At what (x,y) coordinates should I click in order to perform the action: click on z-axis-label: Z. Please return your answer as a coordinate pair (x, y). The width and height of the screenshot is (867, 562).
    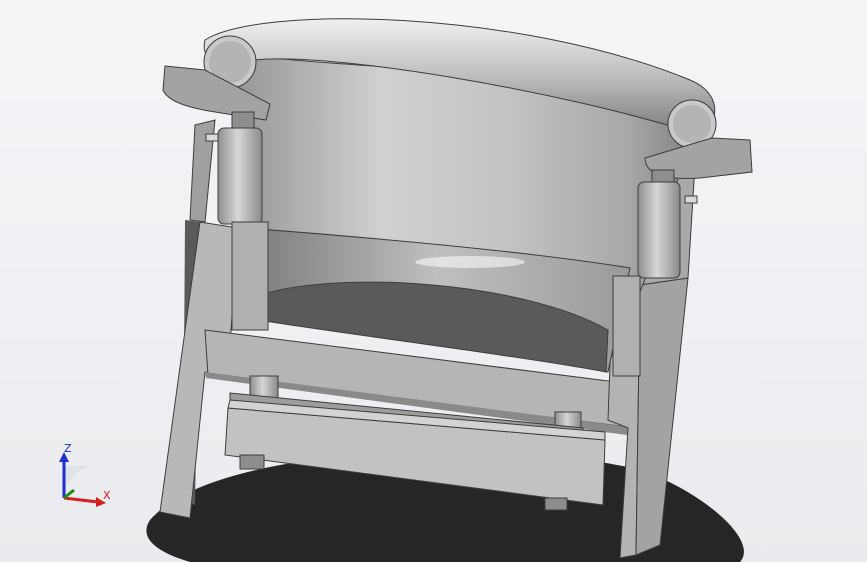
    Looking at the image, I should click on (68, 448).